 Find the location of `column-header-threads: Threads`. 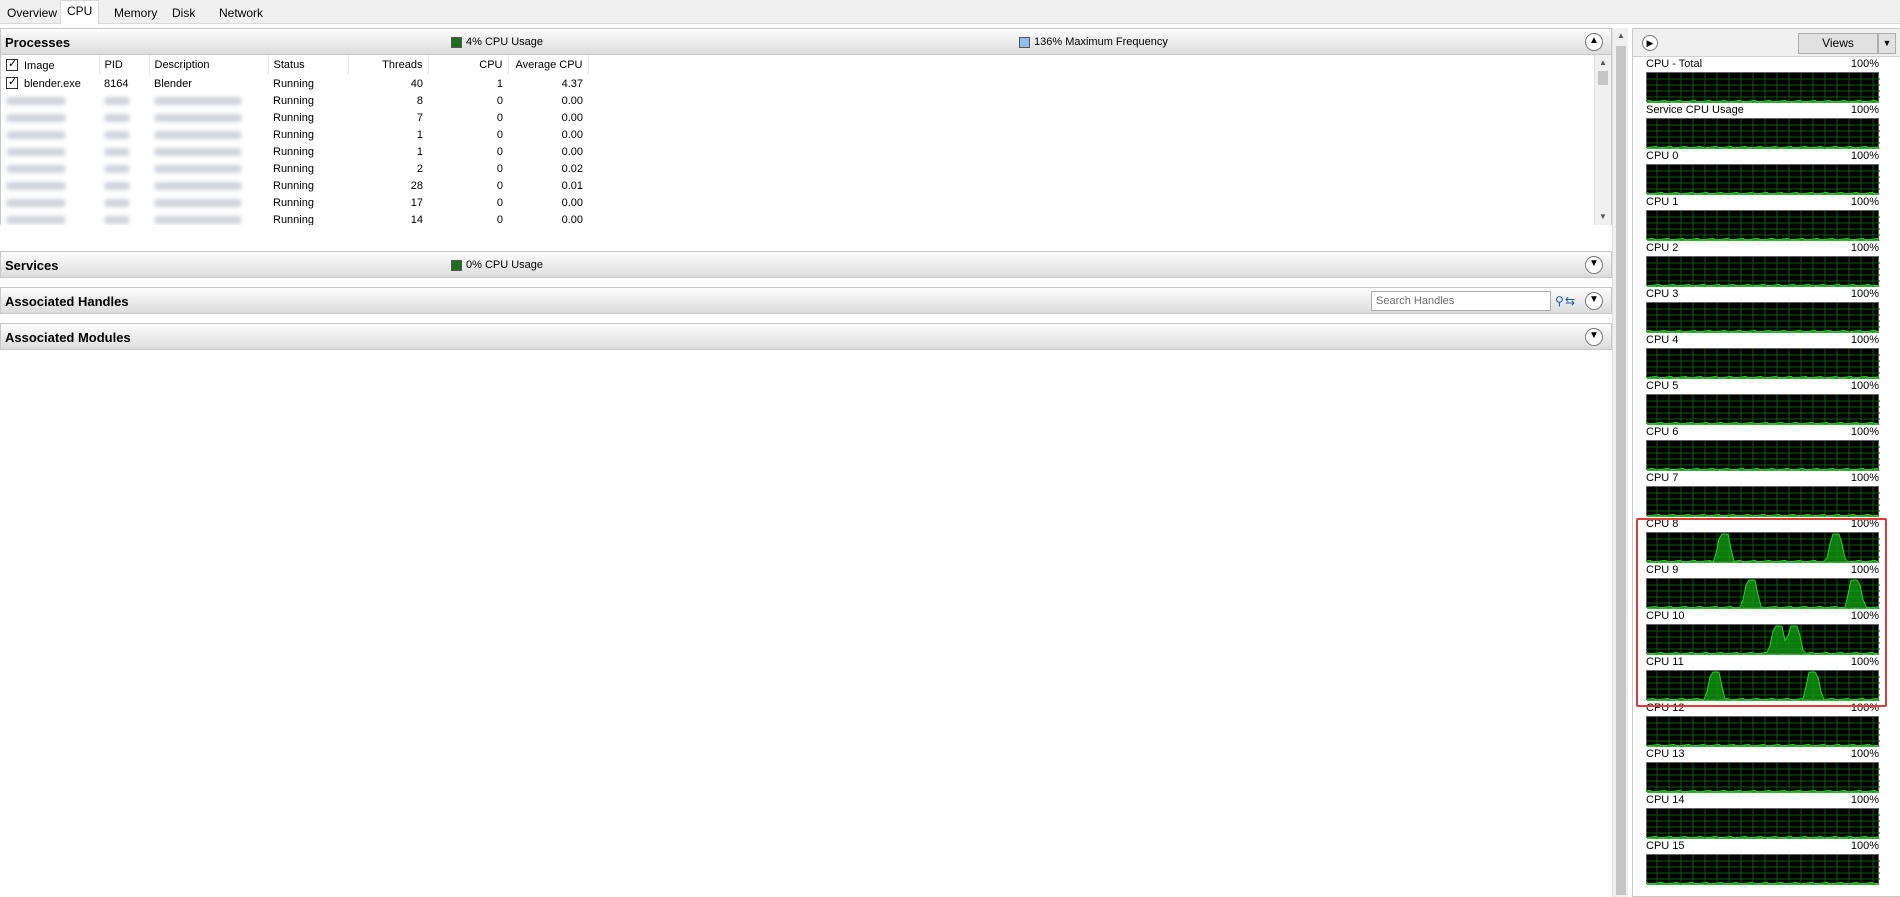

column-header-threads: Threads is located at coordinates (388, 65).